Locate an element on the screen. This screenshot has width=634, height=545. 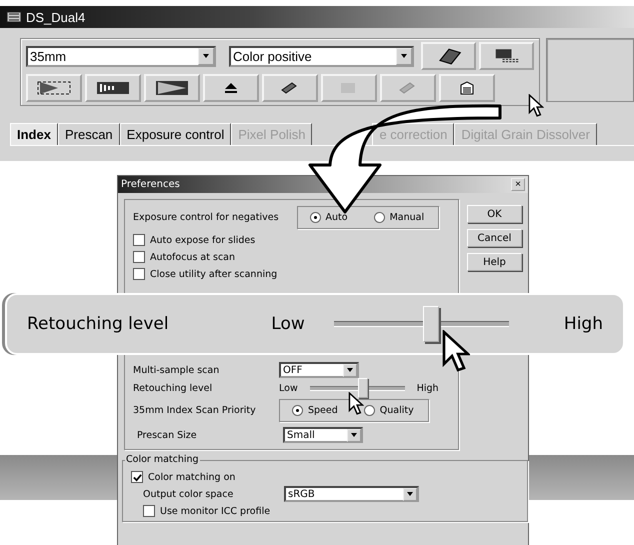
film-format-dropdown: 35mm is located at coordinates (121, 56).